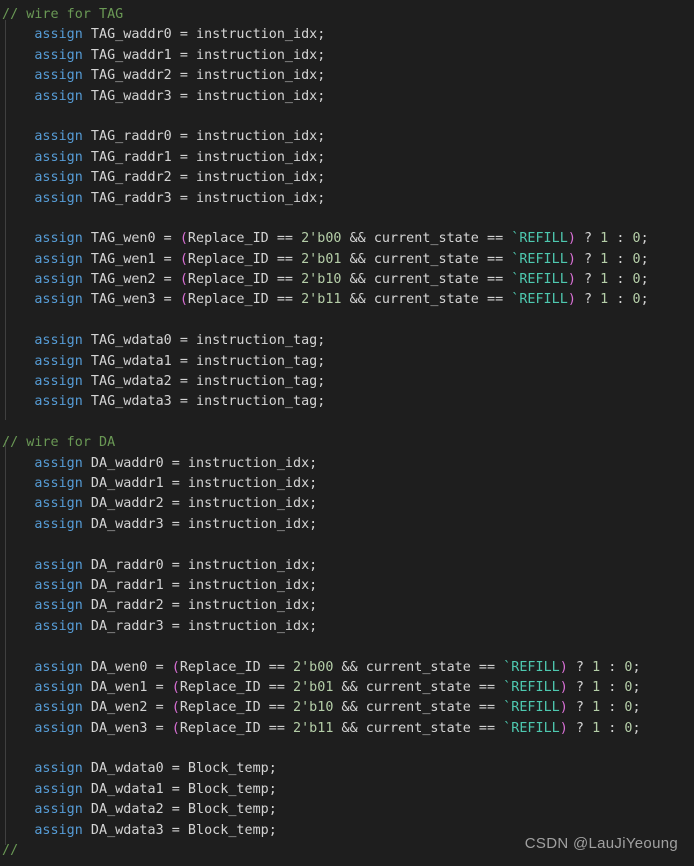 The image size is (694, 866). I want to click on code-line: assign DA_waddr2 = instruction_idx;, so click(348, 504).